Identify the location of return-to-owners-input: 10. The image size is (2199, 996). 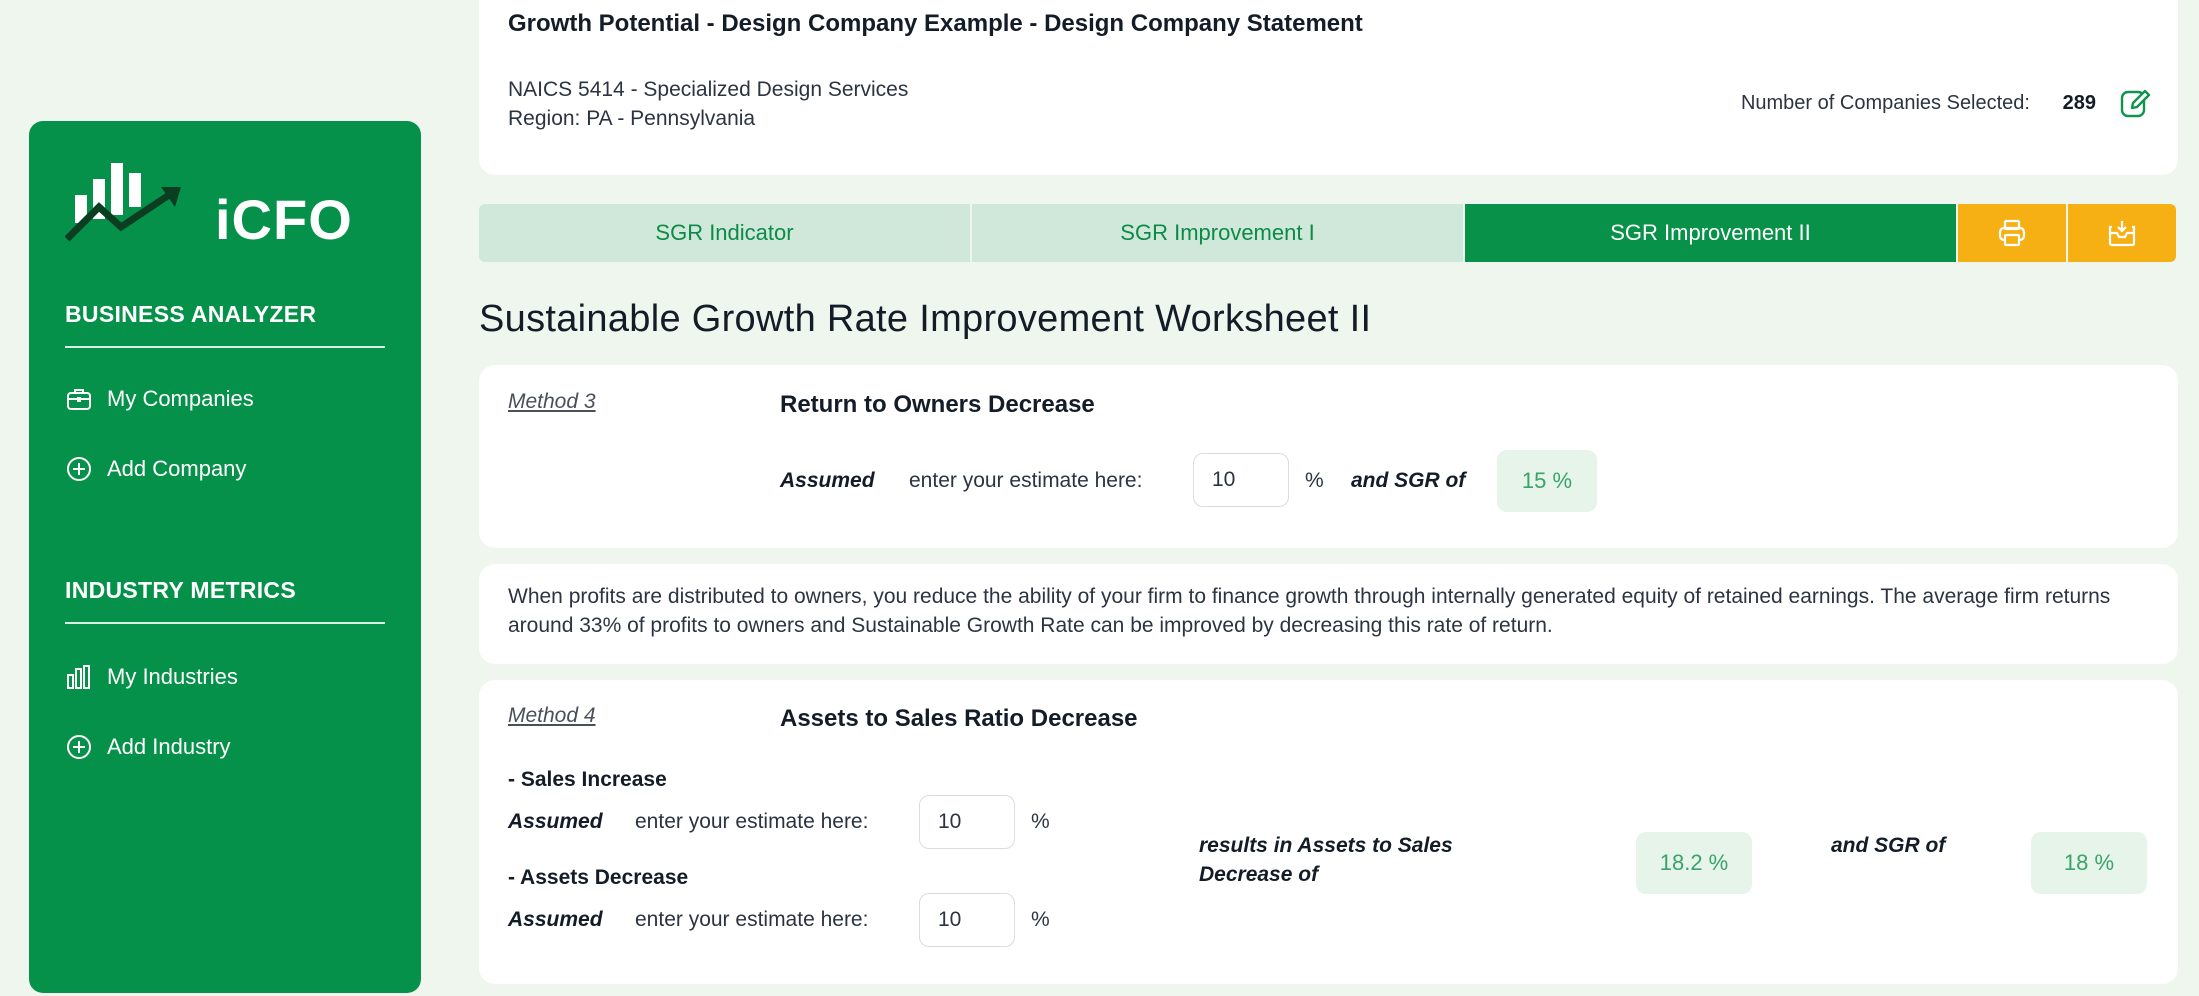
(1241, 480).